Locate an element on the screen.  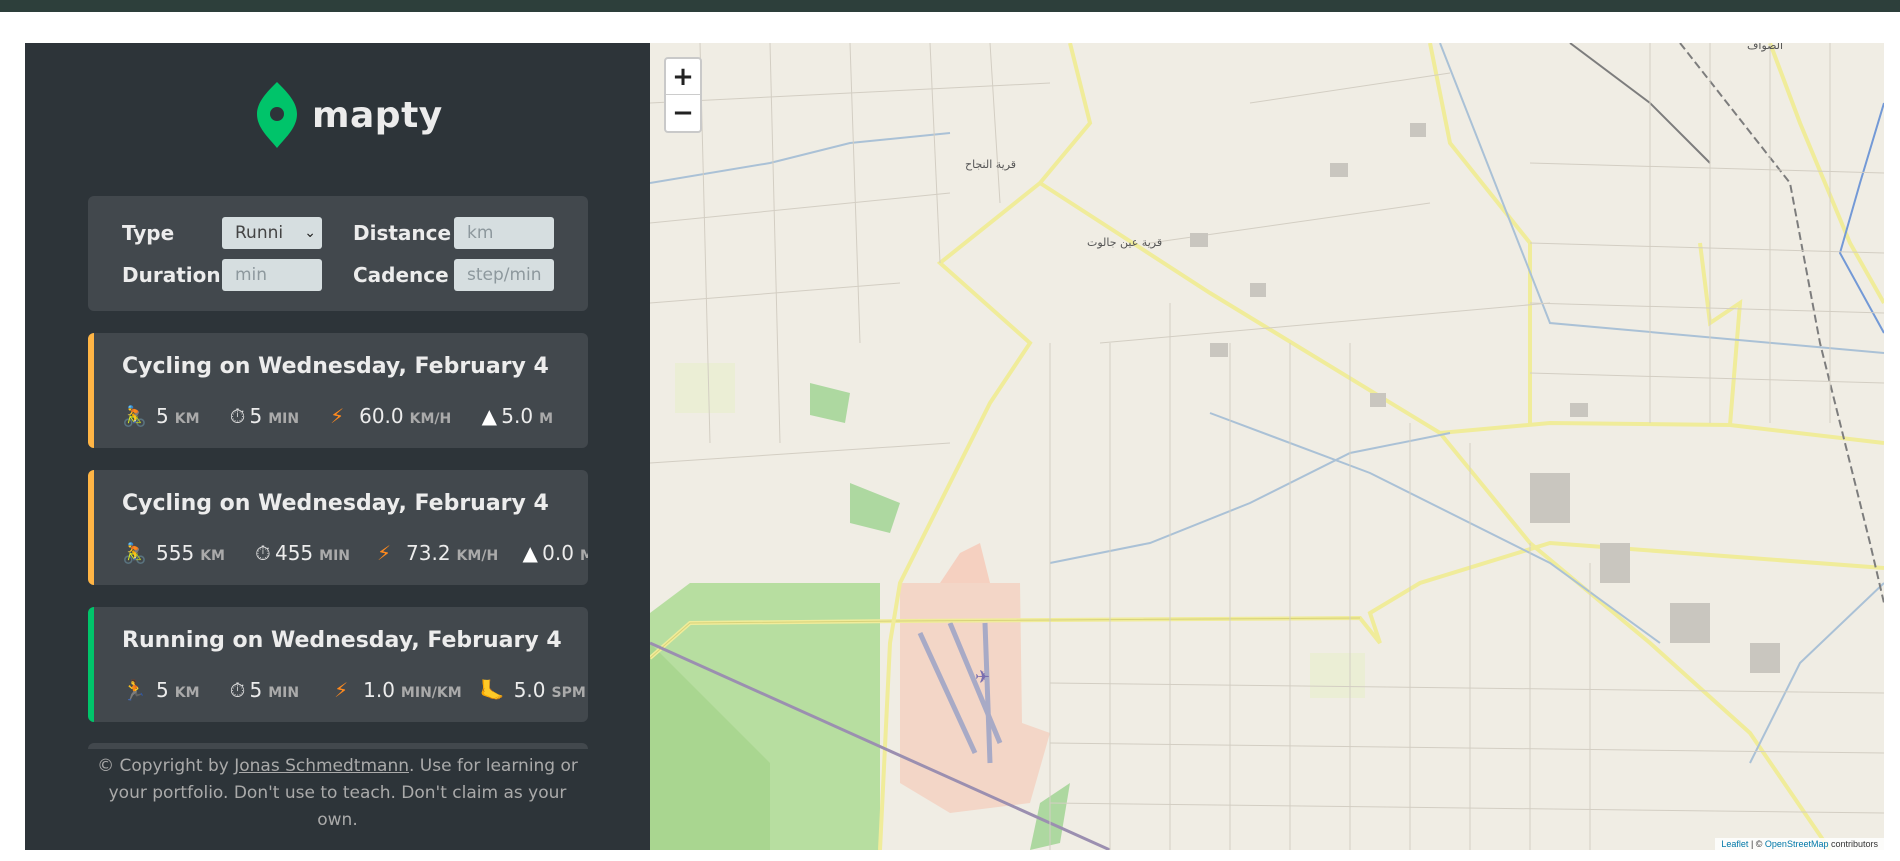
type-select-value: Runni is located at coordinates (259, 233).